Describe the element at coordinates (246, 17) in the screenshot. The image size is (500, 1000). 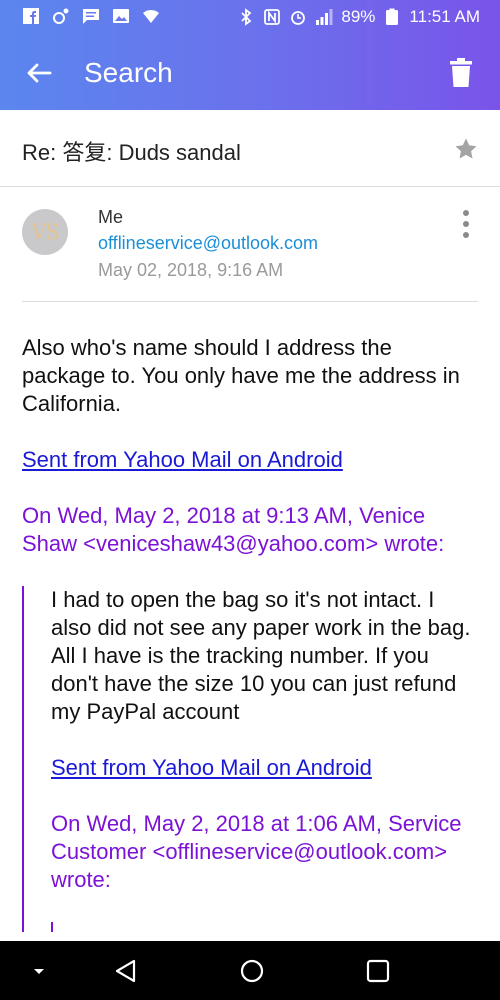
I see `bluetooth-icon` at that location.